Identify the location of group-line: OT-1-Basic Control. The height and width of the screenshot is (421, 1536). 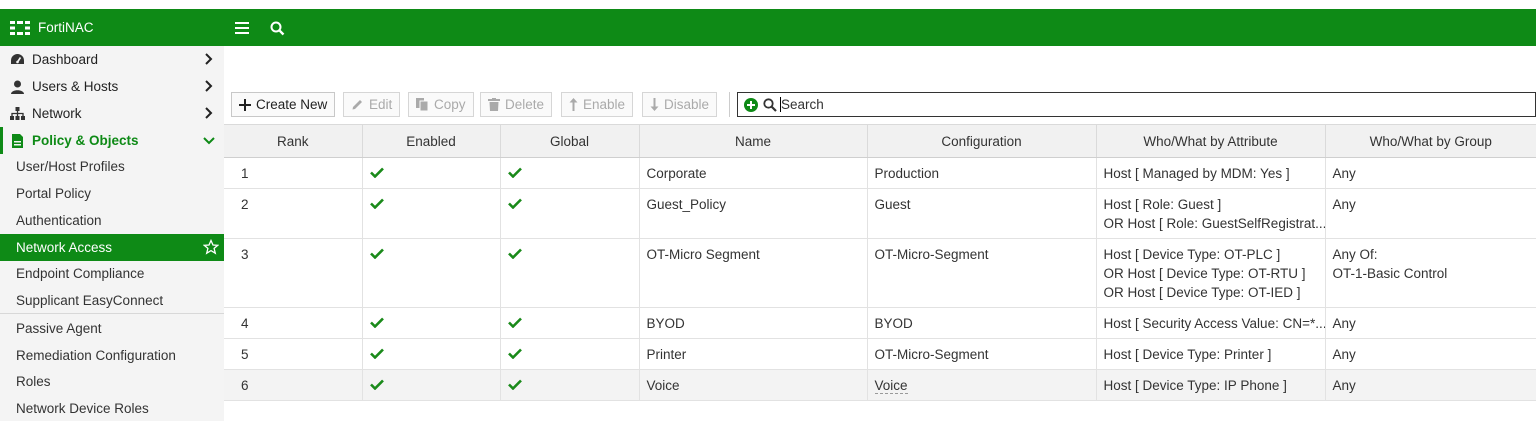
(1390, 273).